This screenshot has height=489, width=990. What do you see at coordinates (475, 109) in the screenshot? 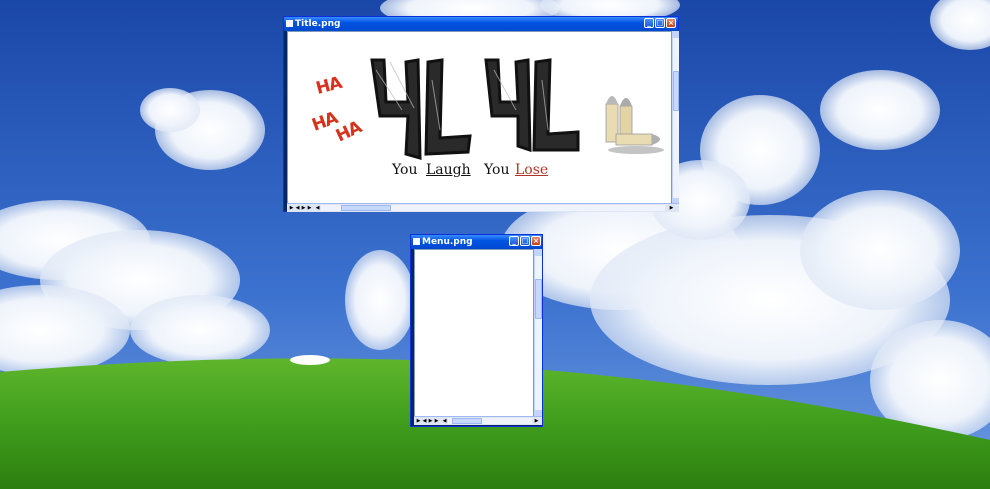
I see `ylyl-logo` at bounding box center [475, 109].